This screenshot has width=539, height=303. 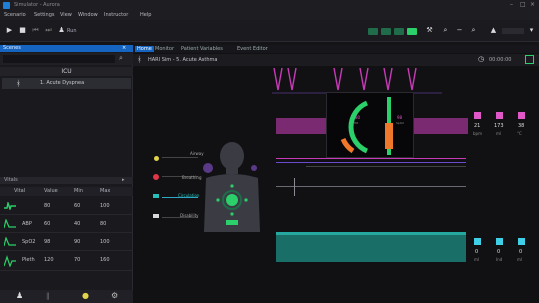 What do you see at coordinates (370, 125) in the screenshot?
I see `monitor-panel: 80 HR 98 SpO2` at bounding box center [370, 125].